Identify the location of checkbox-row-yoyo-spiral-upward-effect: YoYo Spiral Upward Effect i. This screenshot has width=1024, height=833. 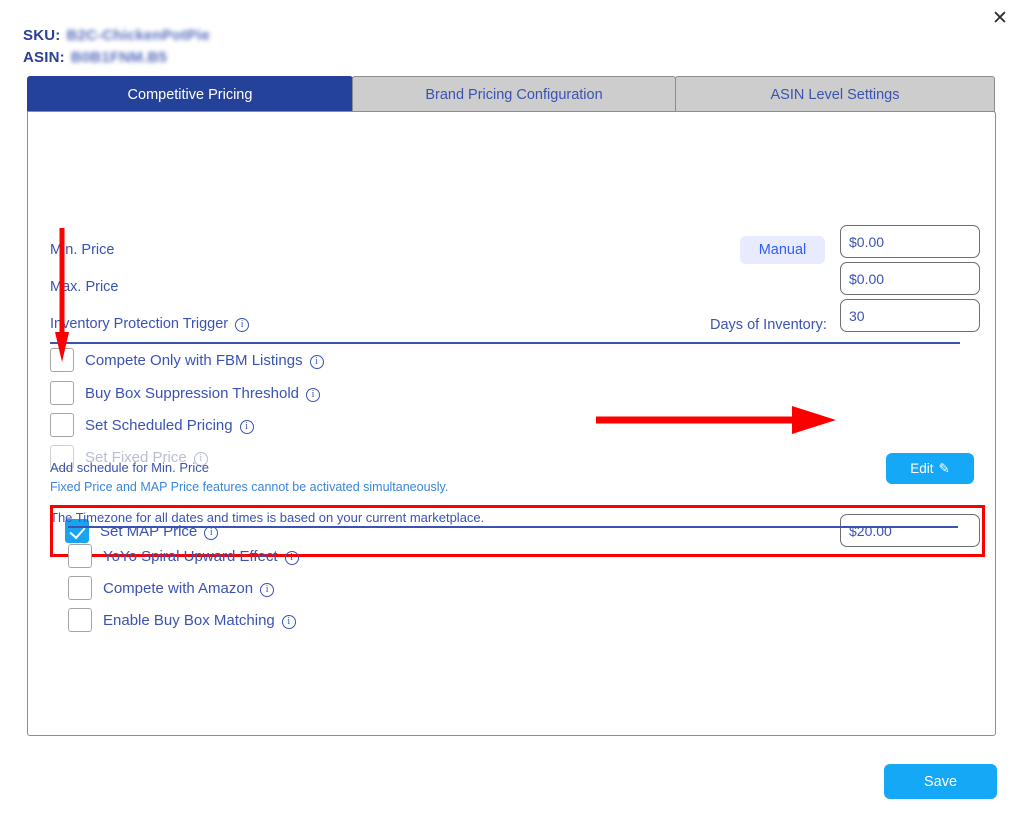
(183, 556).